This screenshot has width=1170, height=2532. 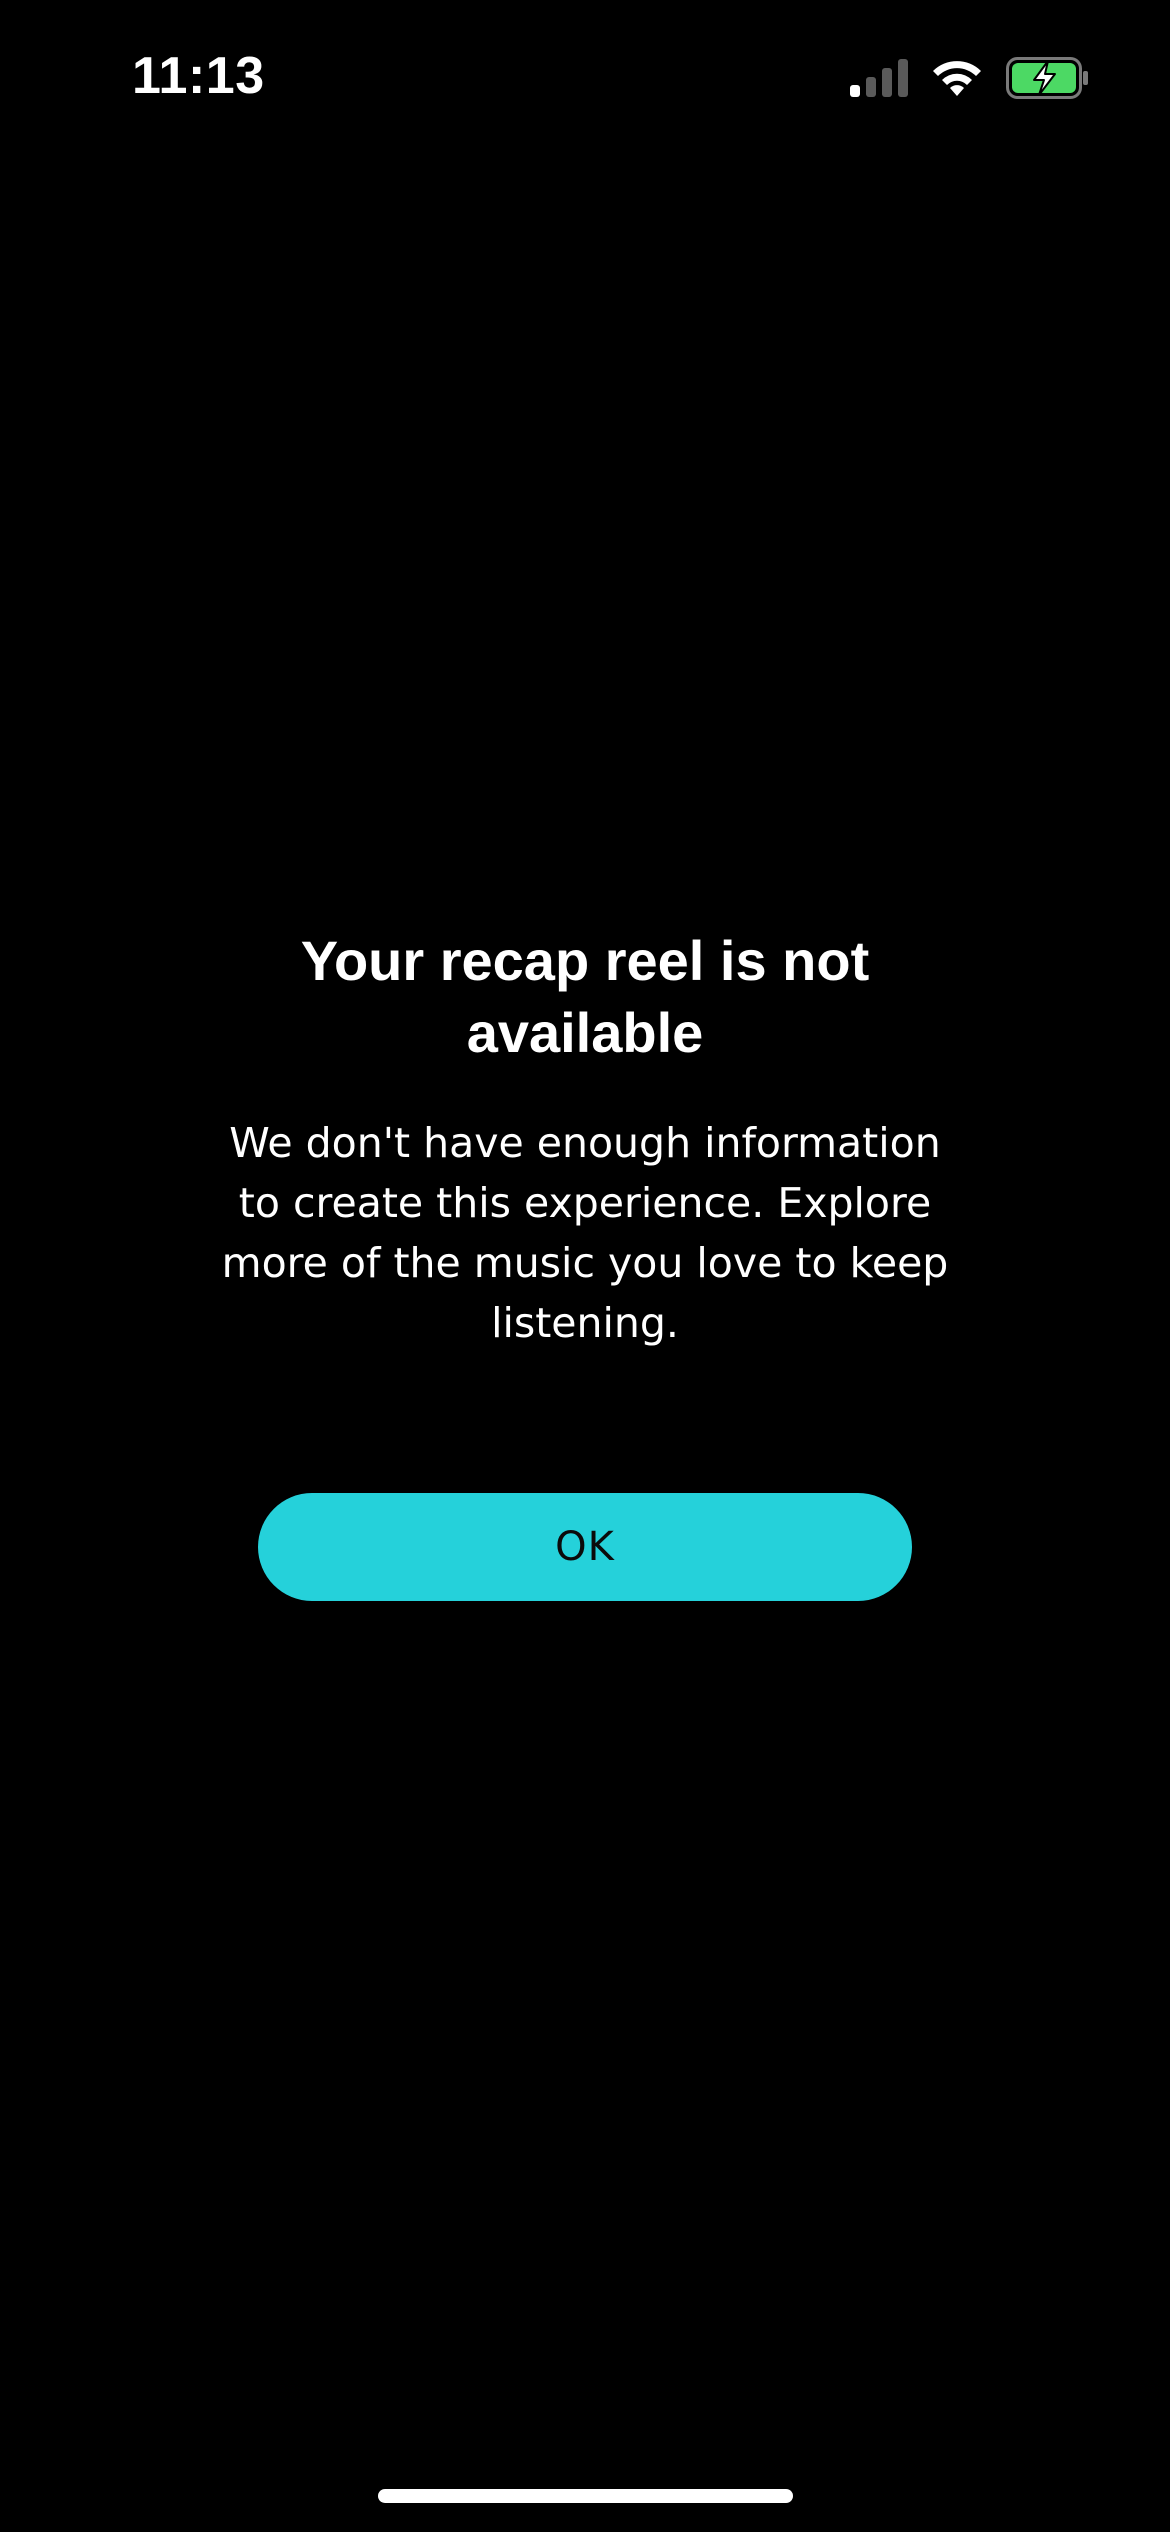 I want to click on ok-button: OK, so click(x=585, y=1547).